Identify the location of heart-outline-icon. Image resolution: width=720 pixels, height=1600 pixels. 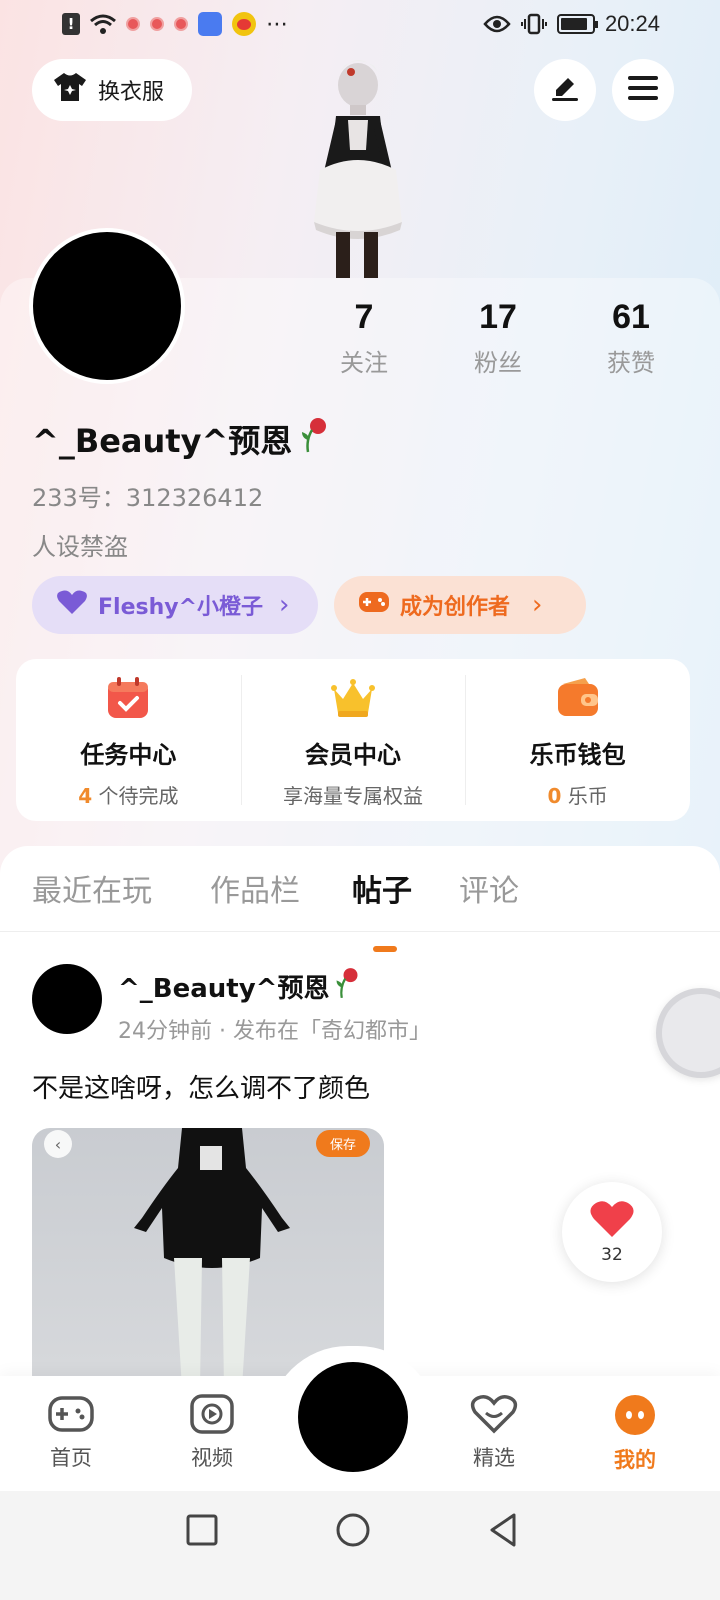
(494, 1416).